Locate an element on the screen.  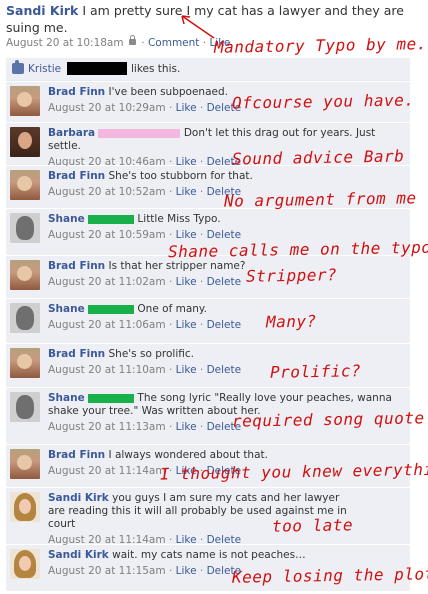
post-meta: August 20 at 10:18am · Comment · Like is located at coordinates (118, 42).